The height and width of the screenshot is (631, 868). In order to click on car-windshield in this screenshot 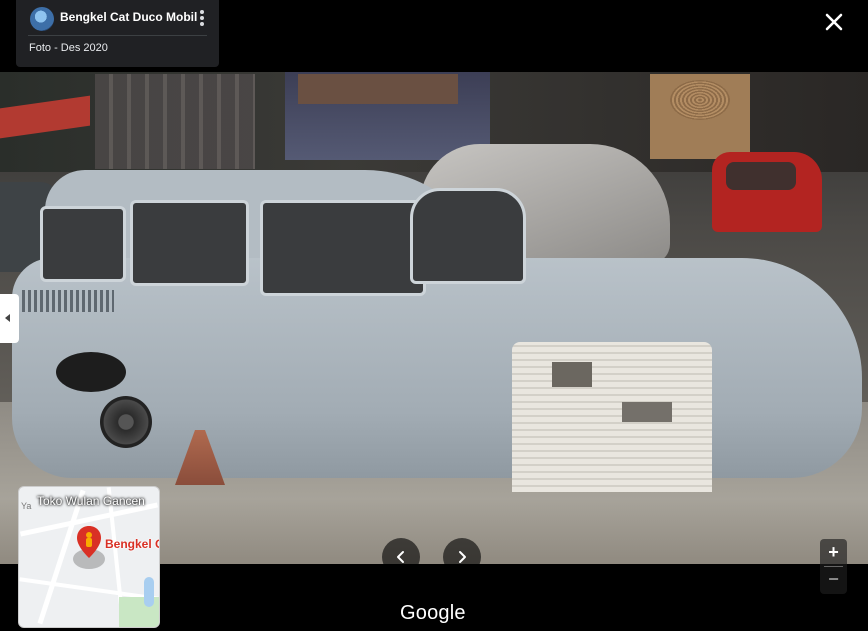, I will do `click(468, 236)`.